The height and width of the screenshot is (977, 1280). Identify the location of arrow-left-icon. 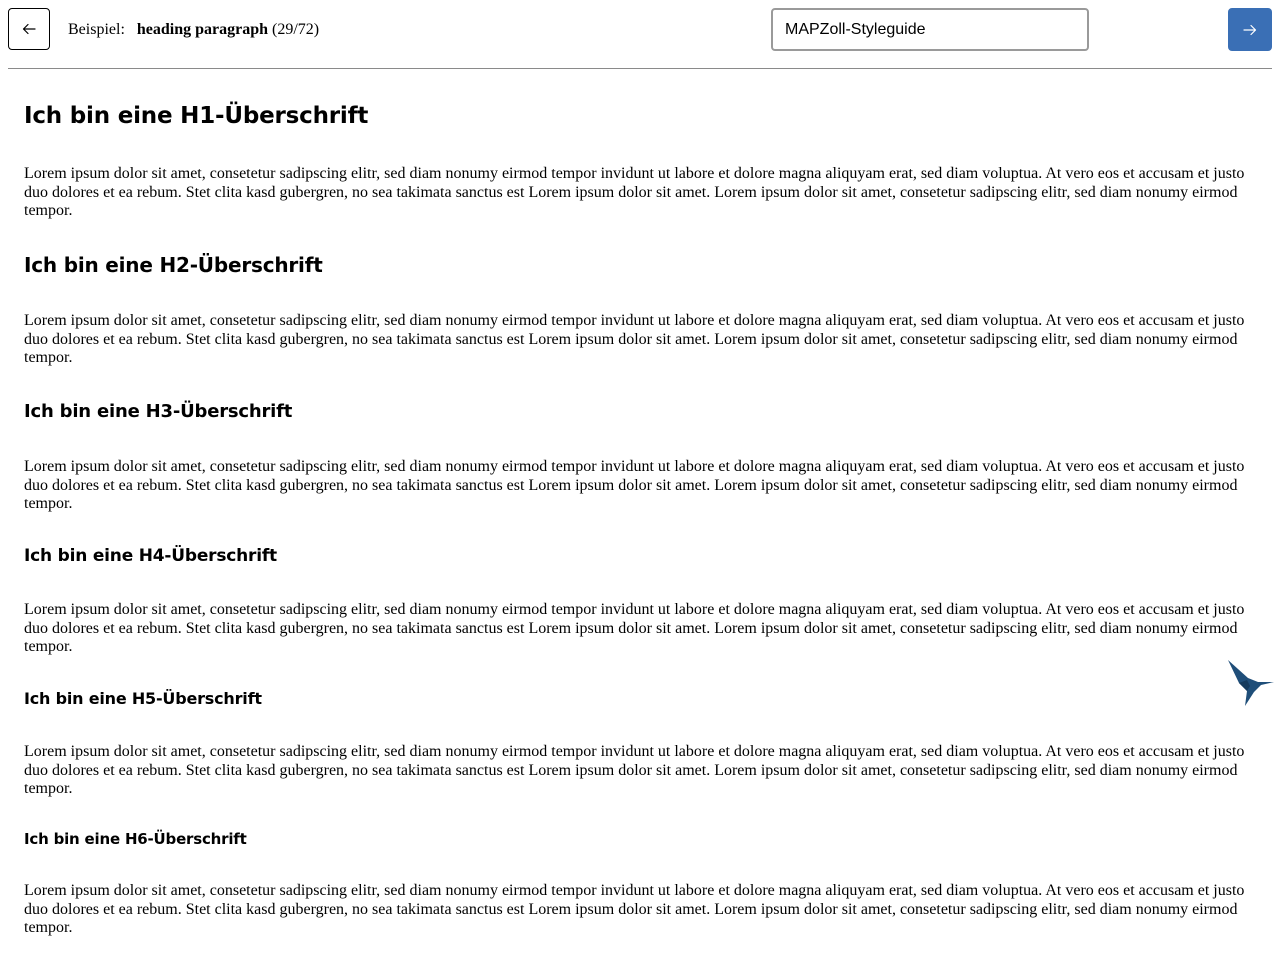
(29, 29).